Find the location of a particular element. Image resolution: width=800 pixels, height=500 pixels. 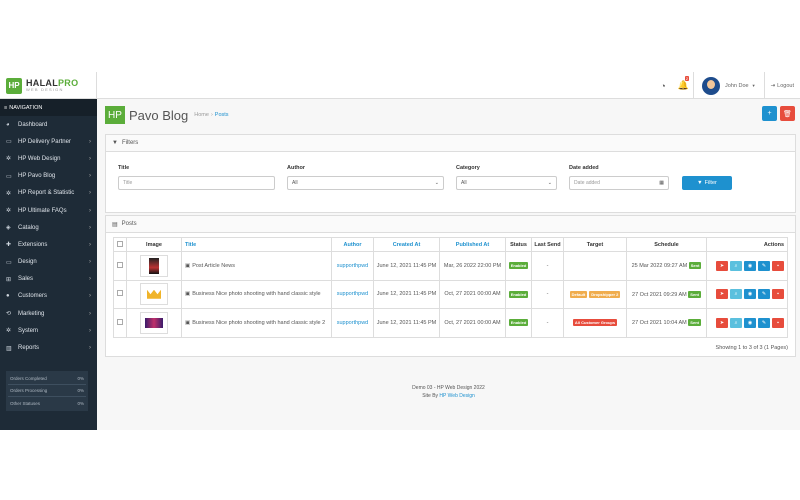

sidebar-item-marketing: ⟲ Marketing › is located at coordinates (48, 313).